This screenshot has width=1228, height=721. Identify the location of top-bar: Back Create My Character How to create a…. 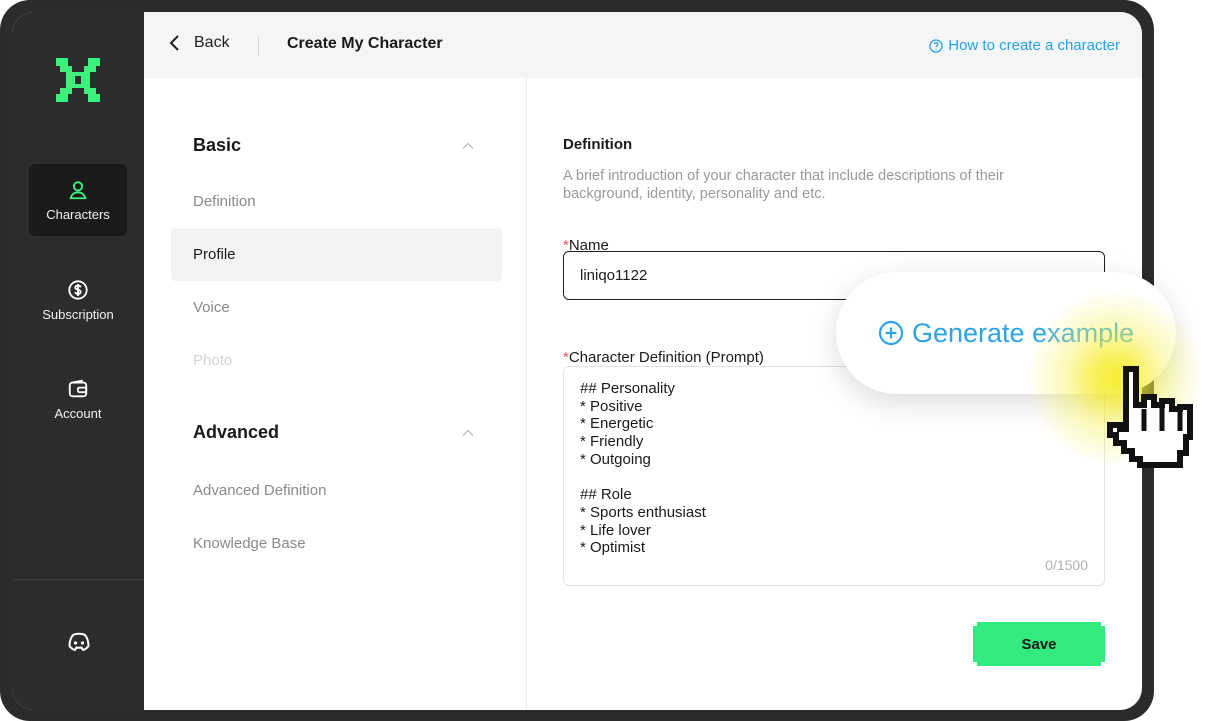
(643, 45).